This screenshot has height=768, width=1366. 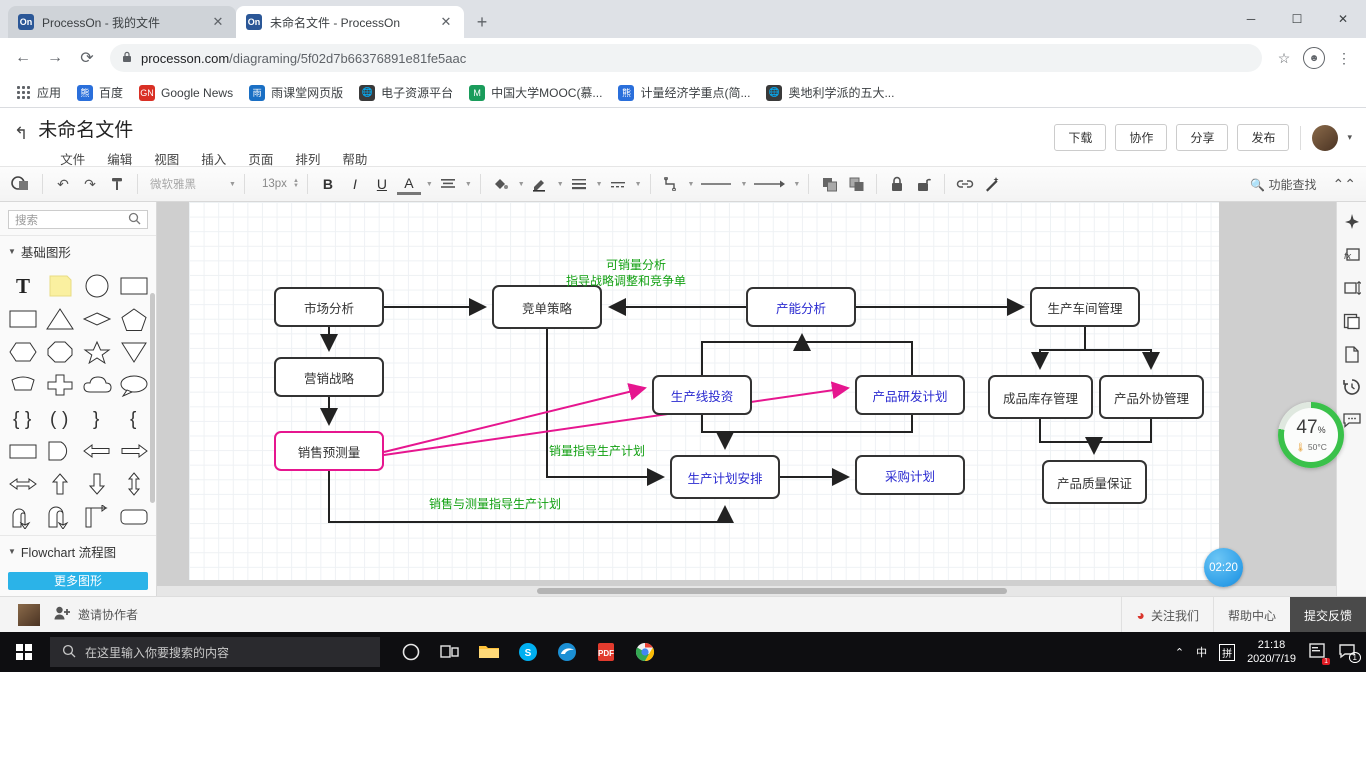 What do you see at coordinates (22, 351) in the screenshot?
I see `shape-hexagon` at bounding box center [22, 351].